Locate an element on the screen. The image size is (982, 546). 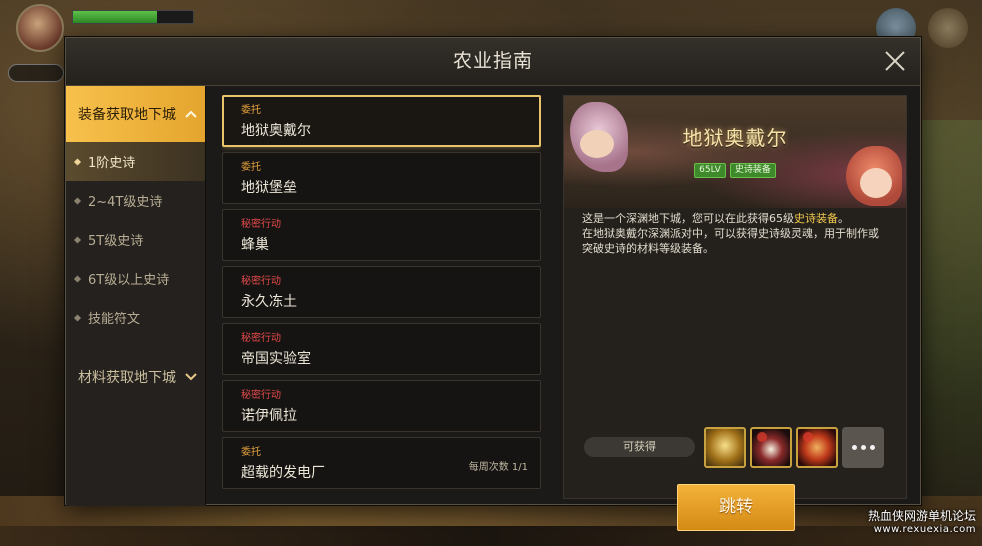
level-tag: 65LV is located at coordinates (710, 170).